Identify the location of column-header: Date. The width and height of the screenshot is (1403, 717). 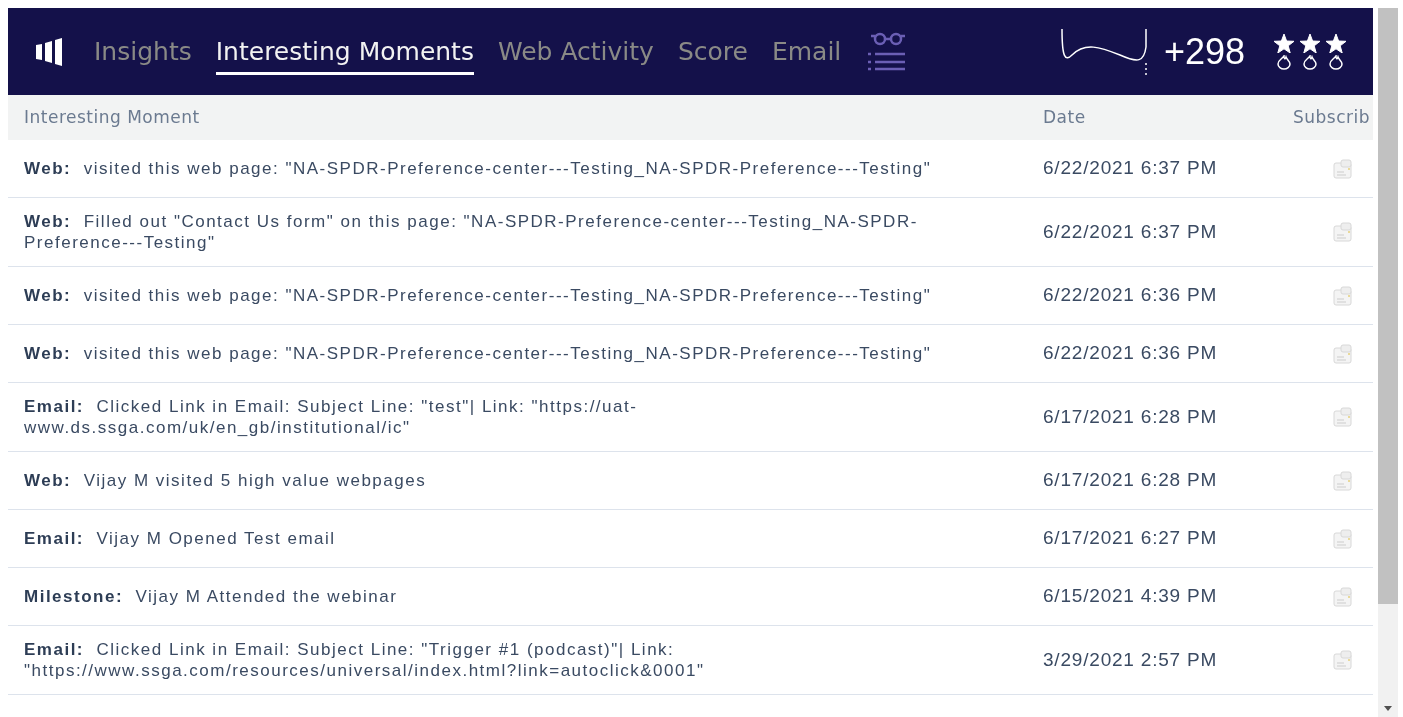
(1065, 117).